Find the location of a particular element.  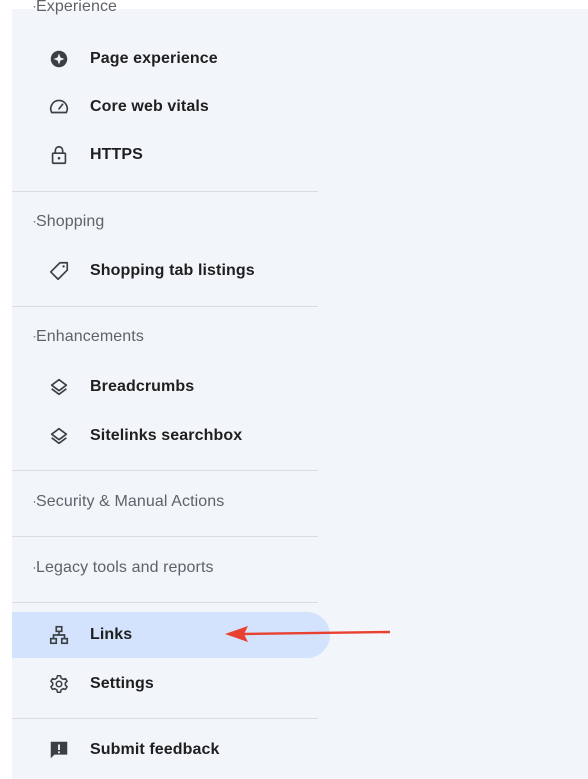

lock-icon is located at coordinates (59, 155).